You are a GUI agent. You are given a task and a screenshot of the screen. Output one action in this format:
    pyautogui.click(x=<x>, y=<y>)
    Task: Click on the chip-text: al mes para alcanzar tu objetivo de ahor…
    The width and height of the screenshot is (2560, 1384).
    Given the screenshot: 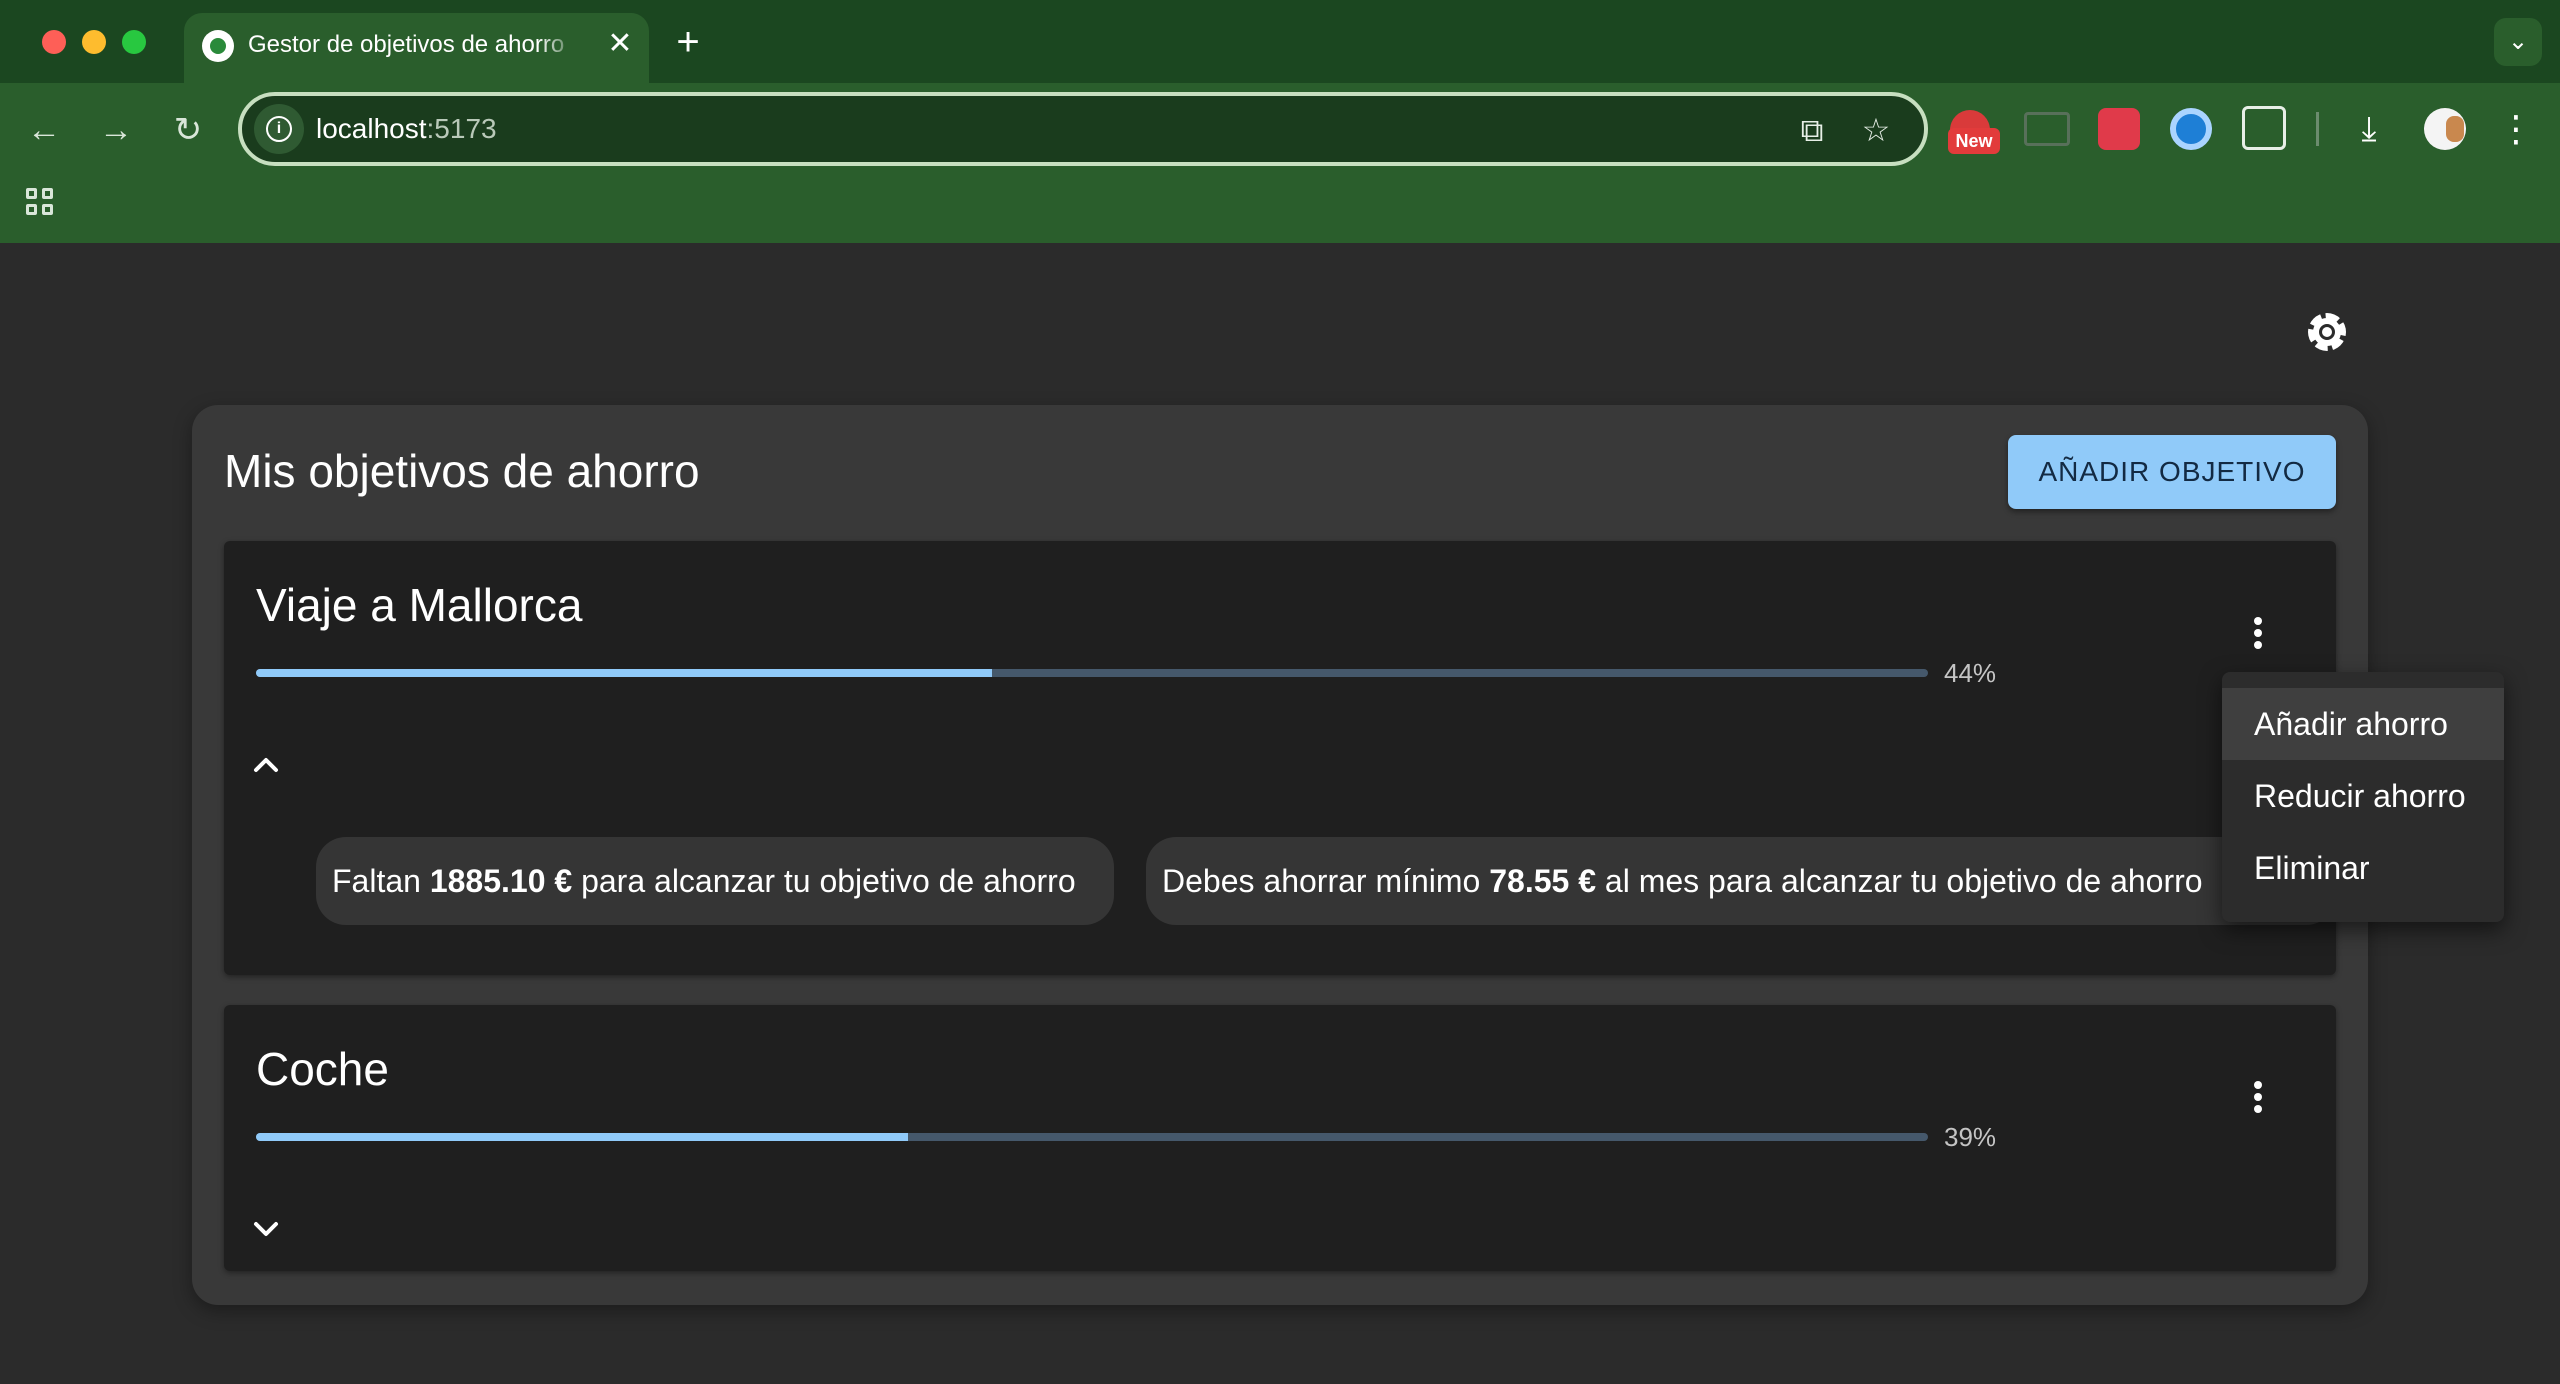 What is the action you would take?
    pyautogui.click(x=1899, y=881)
    